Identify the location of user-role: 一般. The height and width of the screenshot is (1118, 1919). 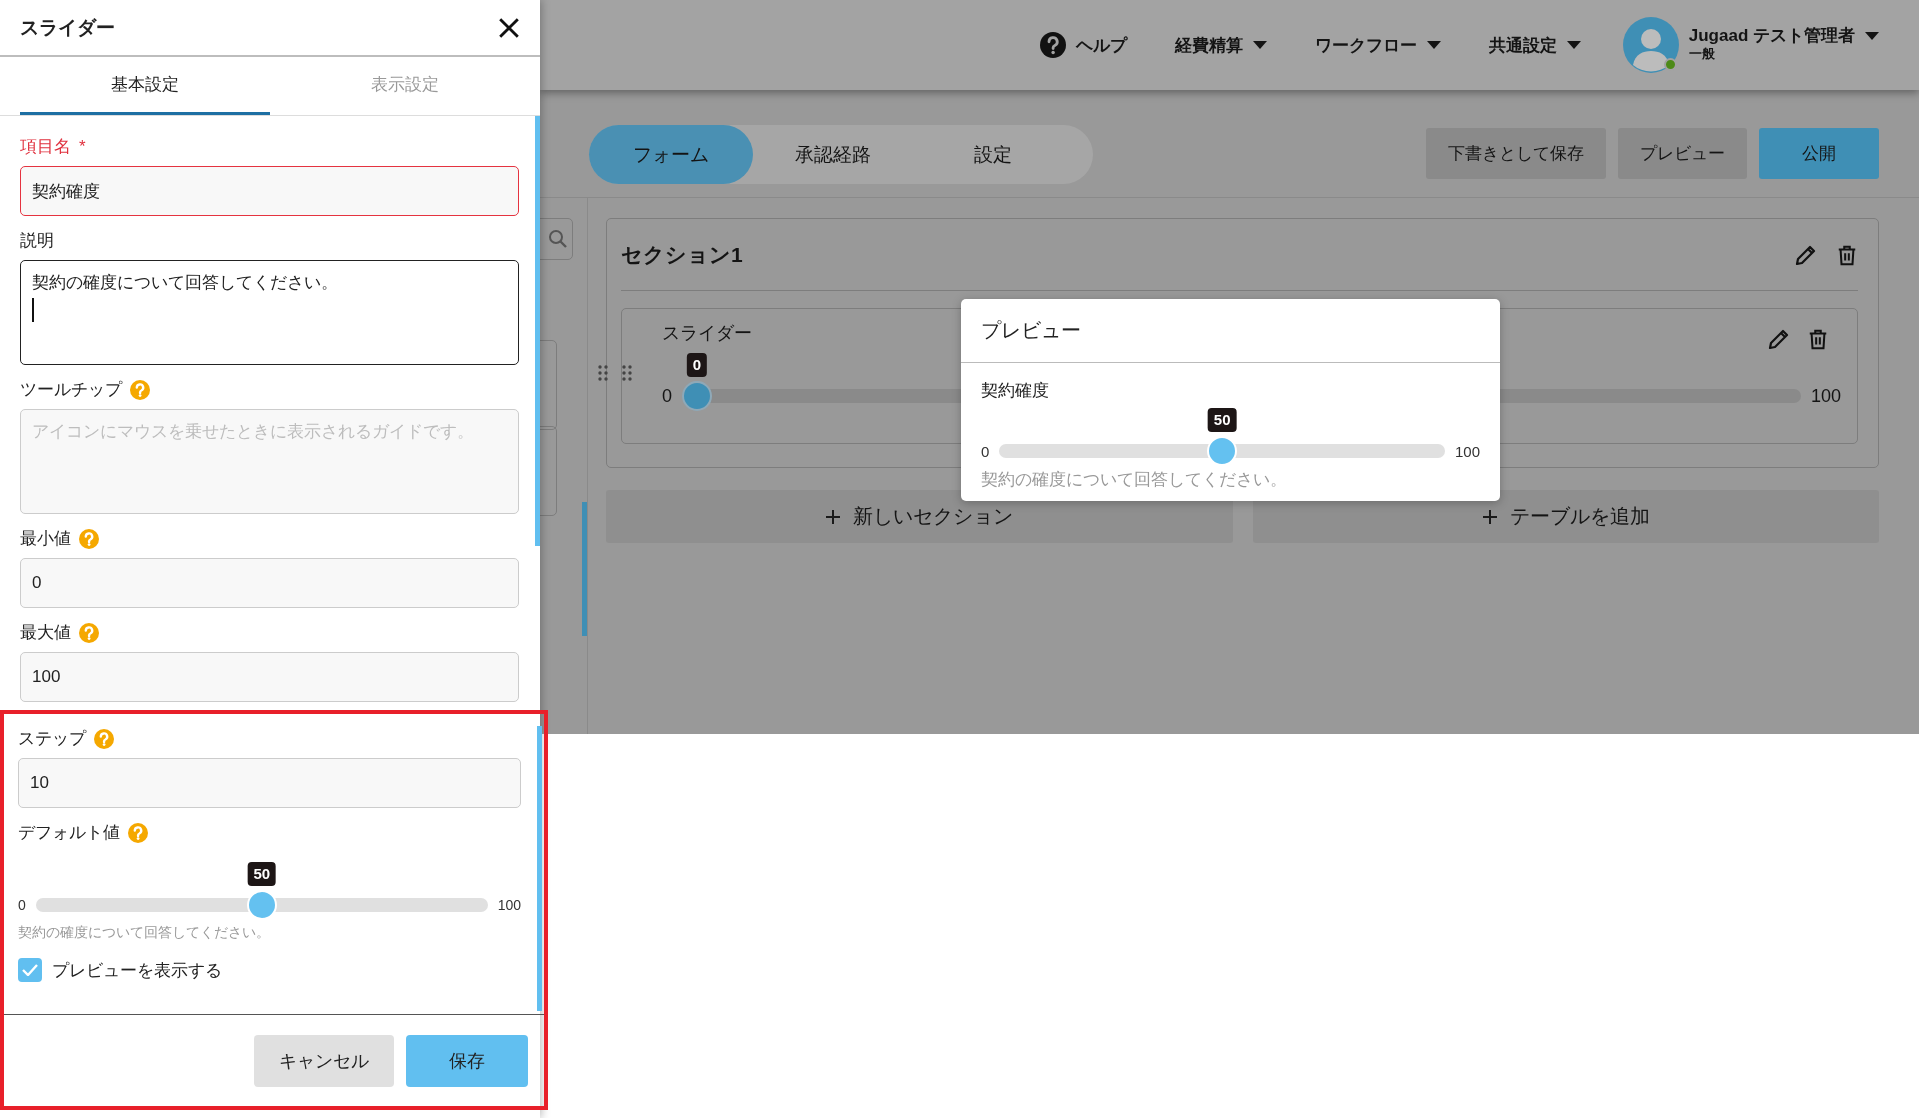
(1702, 54).